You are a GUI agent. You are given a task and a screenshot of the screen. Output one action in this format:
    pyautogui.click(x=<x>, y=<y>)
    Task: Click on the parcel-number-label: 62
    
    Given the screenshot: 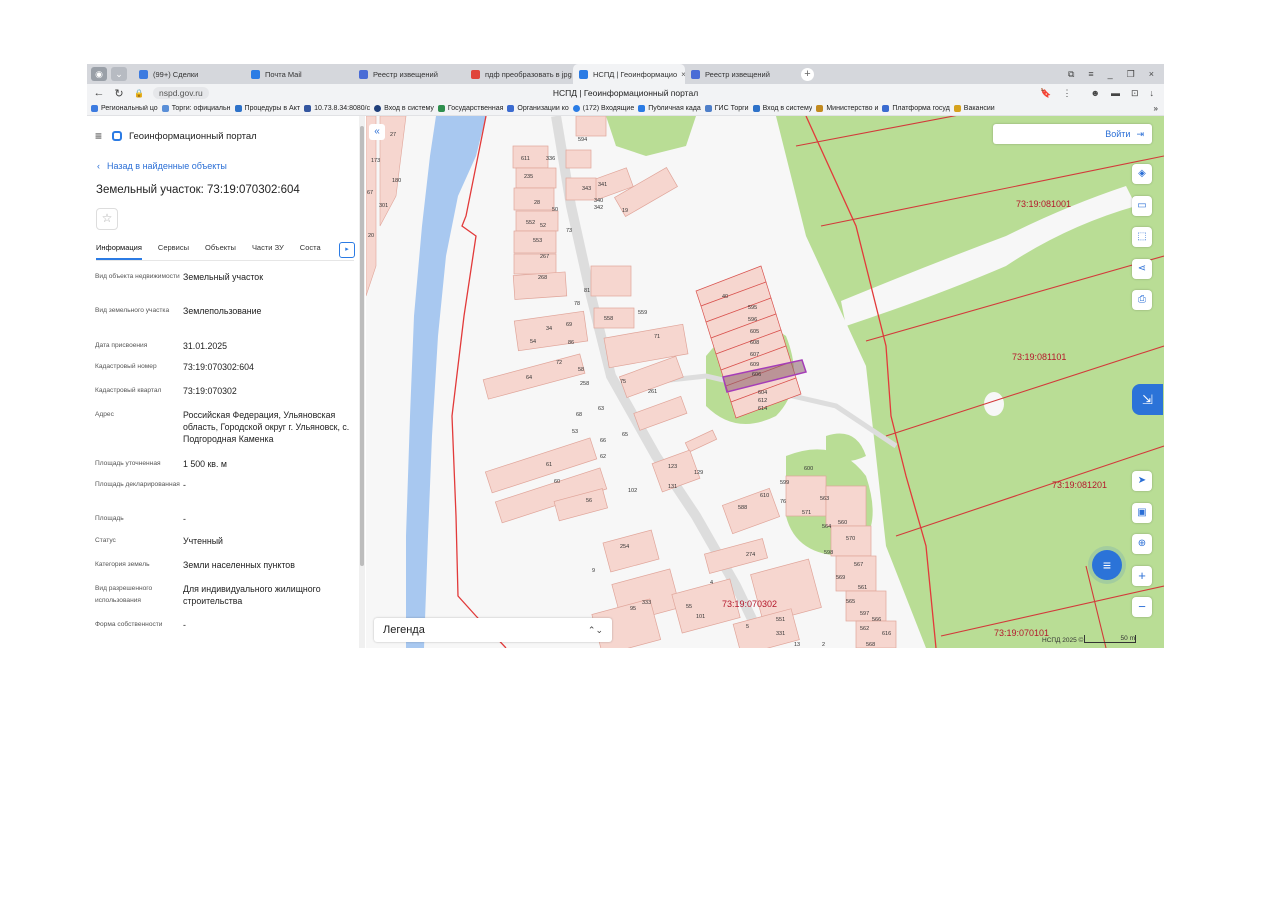 What is the action you would take?
    pyautogui.click(x=603, y=457)
    